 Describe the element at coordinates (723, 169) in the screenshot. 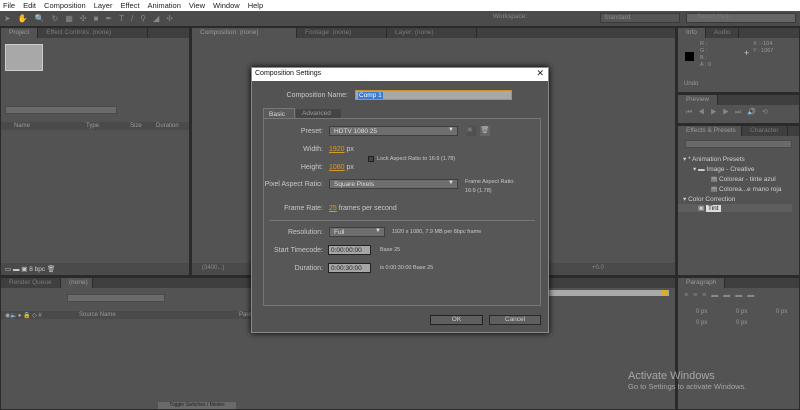

I see `tree-image-creative: ▾ ▬ Image - Creative` at that location.